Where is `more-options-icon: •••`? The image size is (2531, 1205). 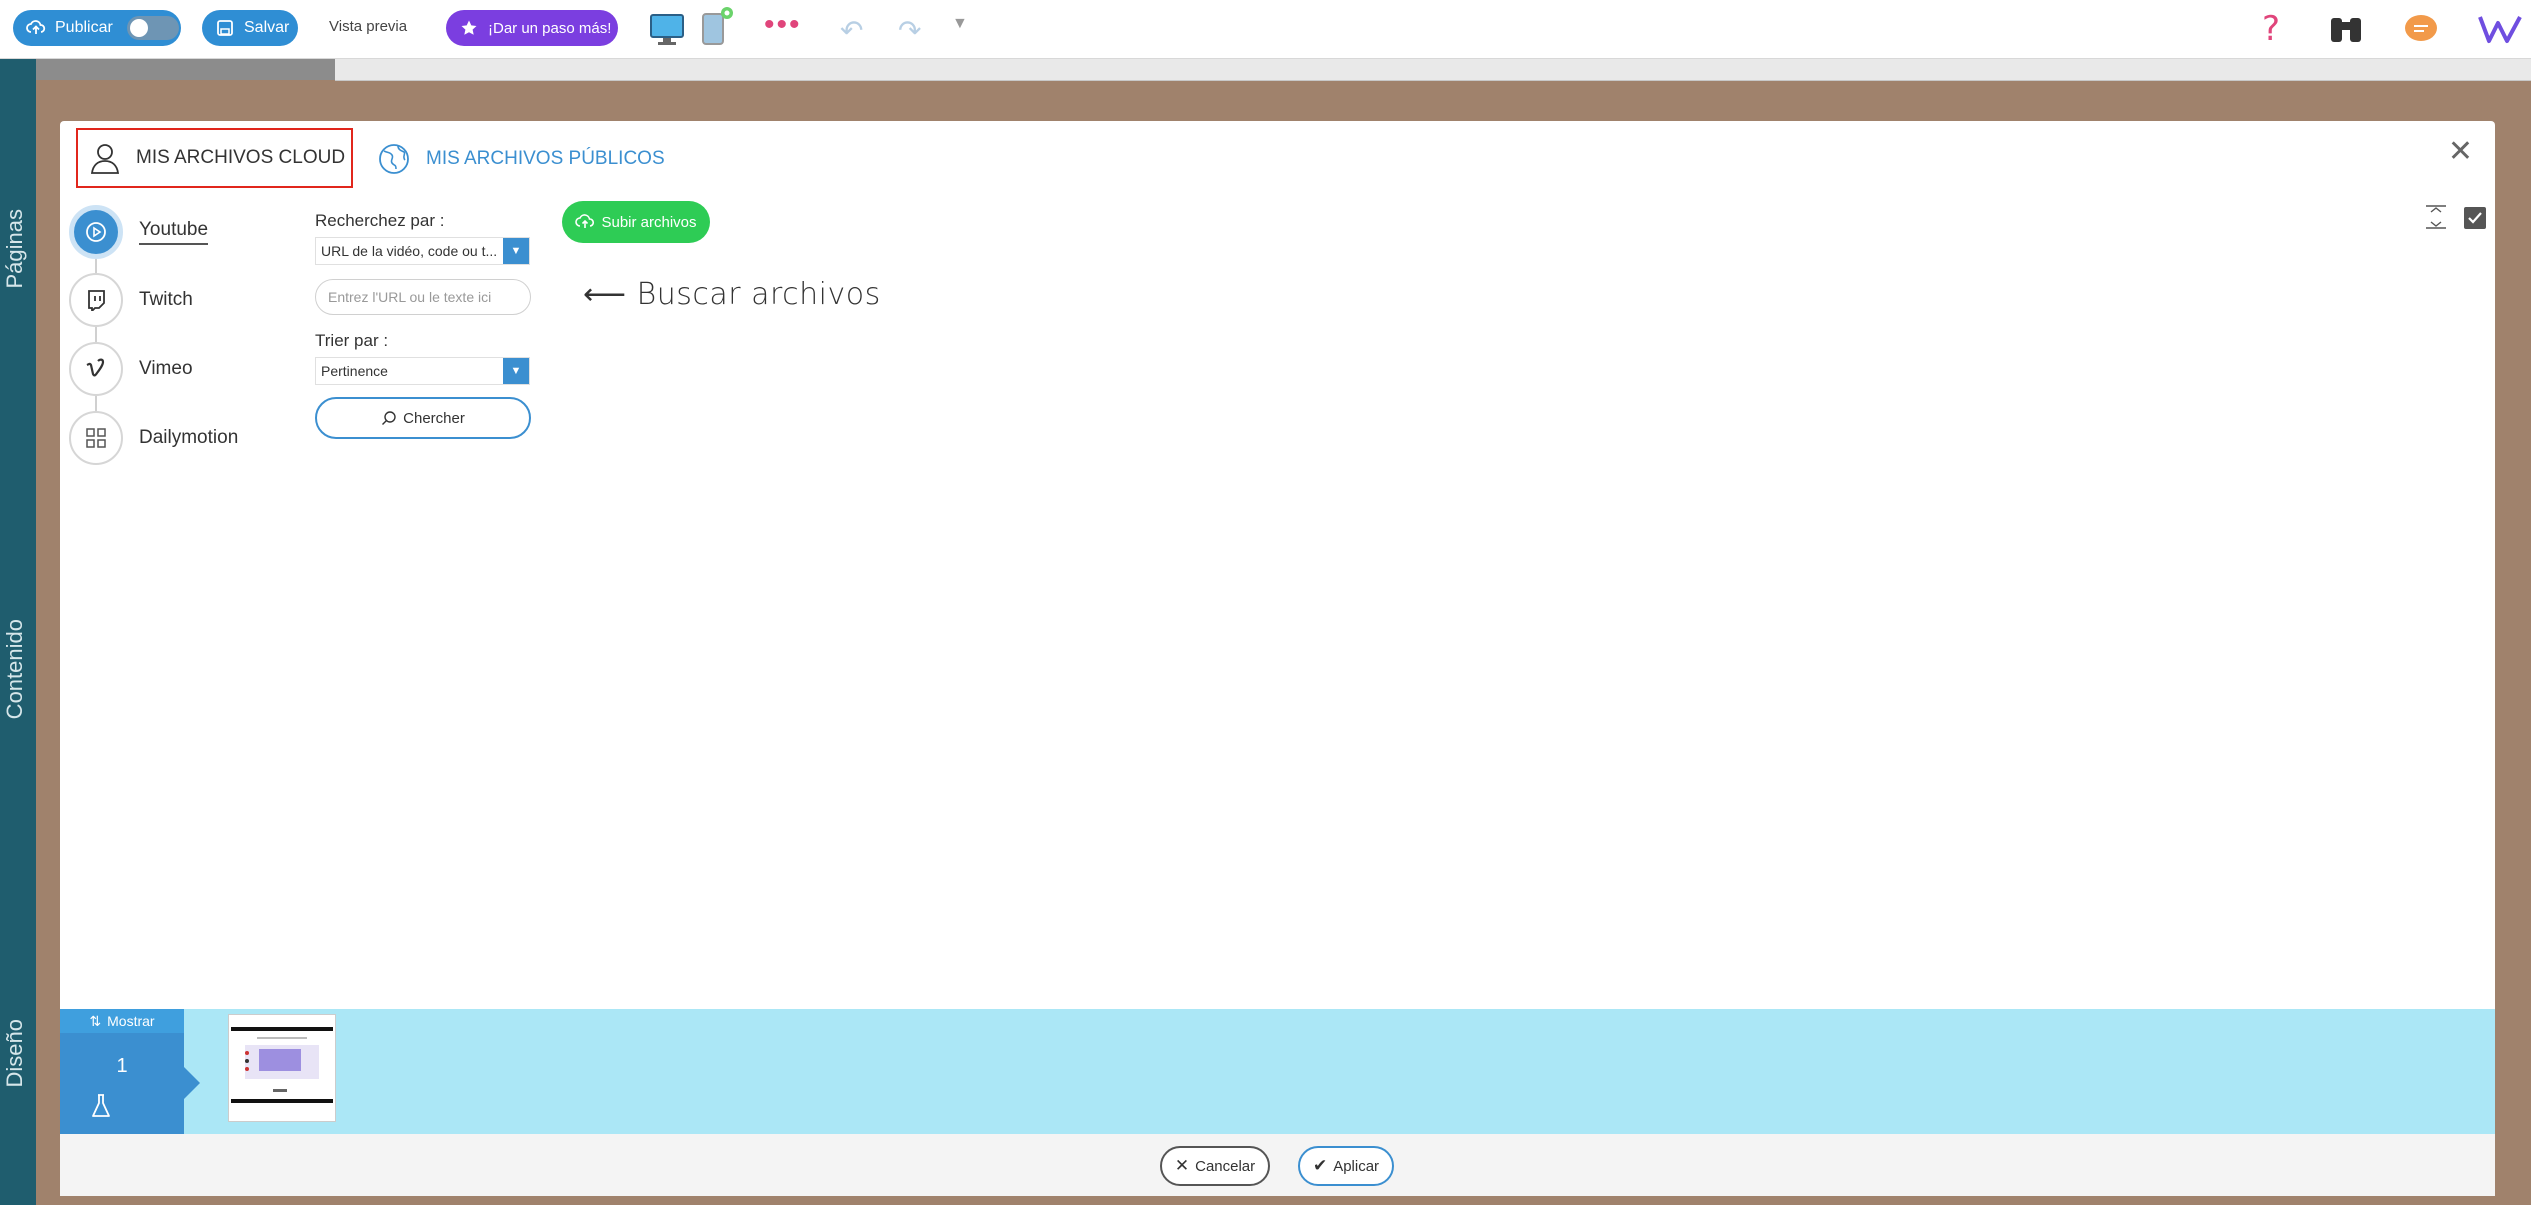 more-options-icon: ••• is located at coordinates (783, 25).